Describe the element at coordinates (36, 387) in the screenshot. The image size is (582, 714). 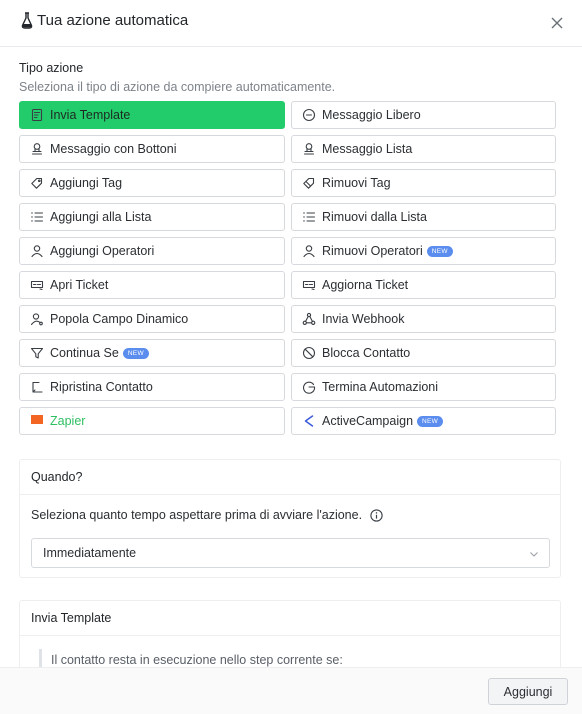
I see `undo-icon` at that location.